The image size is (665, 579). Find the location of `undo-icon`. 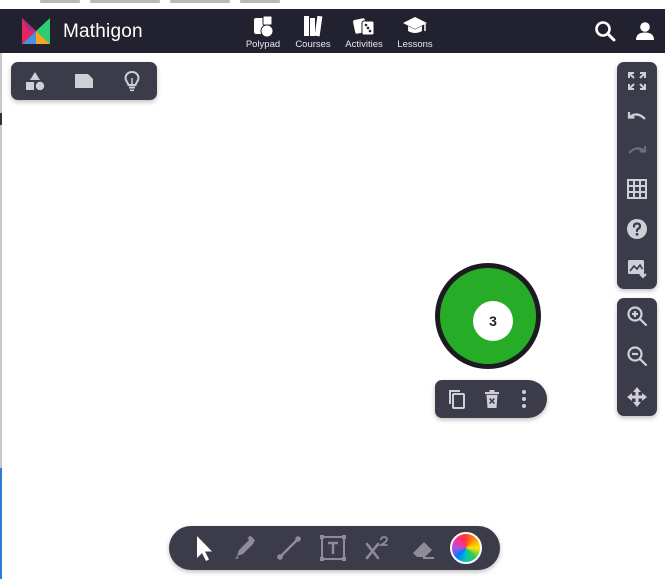

undo-icon is located at coordinates (636, 116).